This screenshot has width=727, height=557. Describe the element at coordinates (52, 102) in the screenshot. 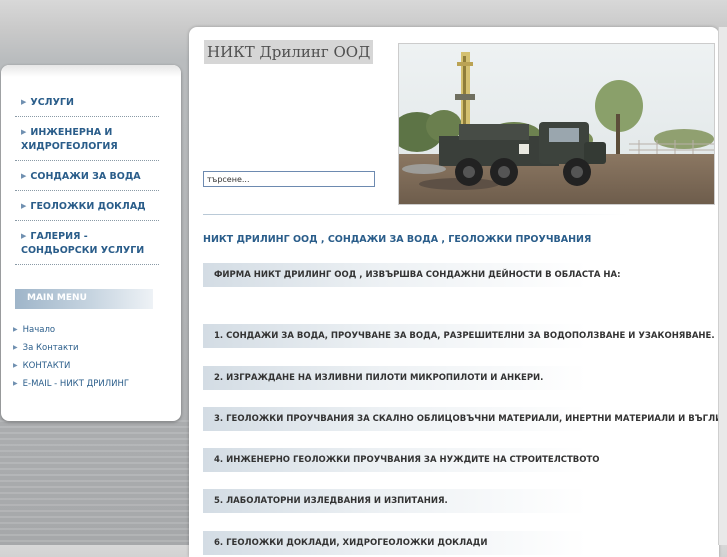

I see `sidebar-item-label: УСЛУГИ` at that location.